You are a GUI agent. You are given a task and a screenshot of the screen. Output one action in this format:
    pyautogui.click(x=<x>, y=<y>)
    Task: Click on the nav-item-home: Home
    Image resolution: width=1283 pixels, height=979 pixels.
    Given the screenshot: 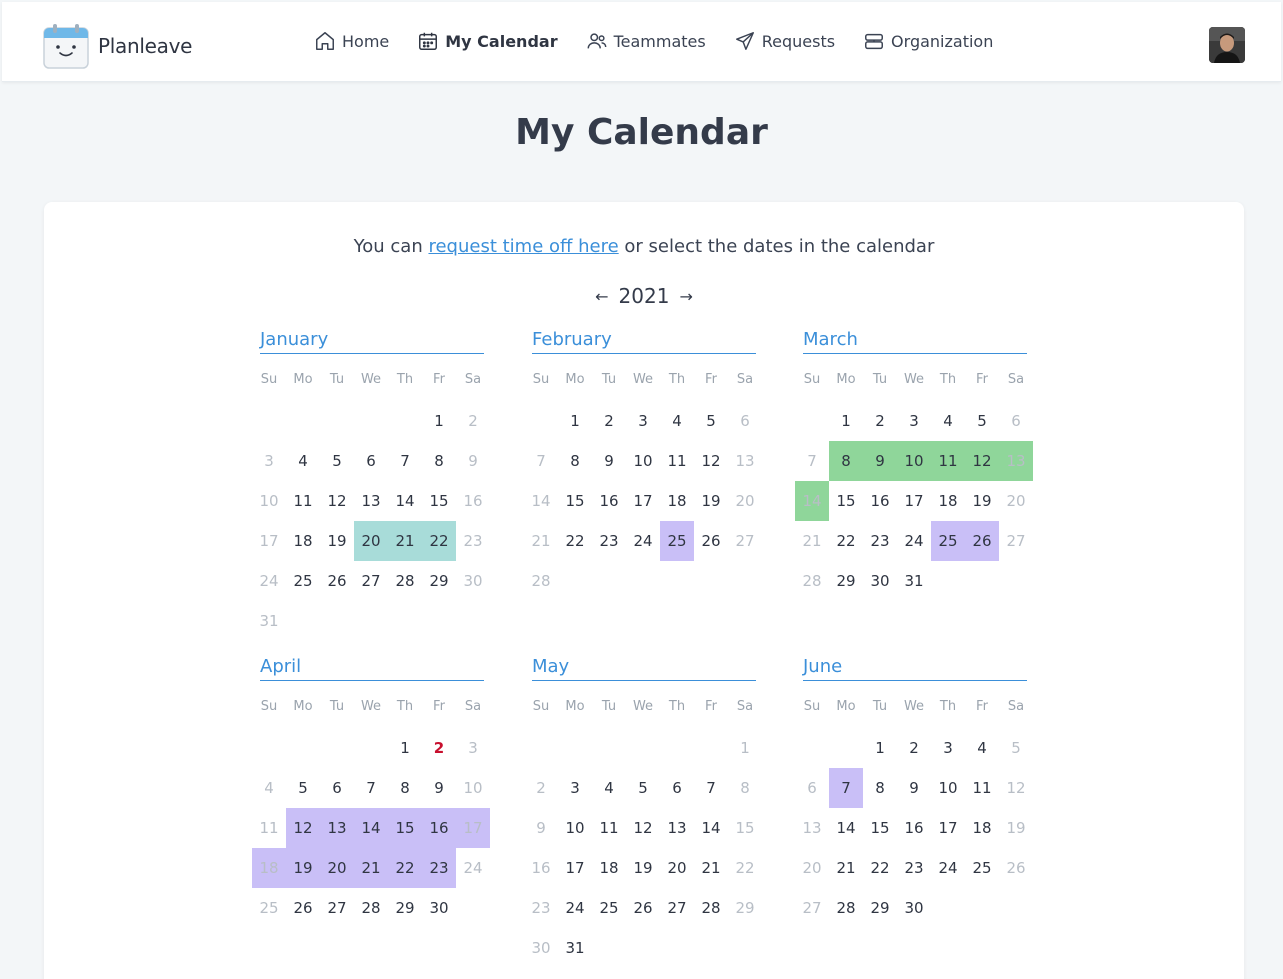 What is the action you would take?
    pyautogui.click(x=351, y=41)
    